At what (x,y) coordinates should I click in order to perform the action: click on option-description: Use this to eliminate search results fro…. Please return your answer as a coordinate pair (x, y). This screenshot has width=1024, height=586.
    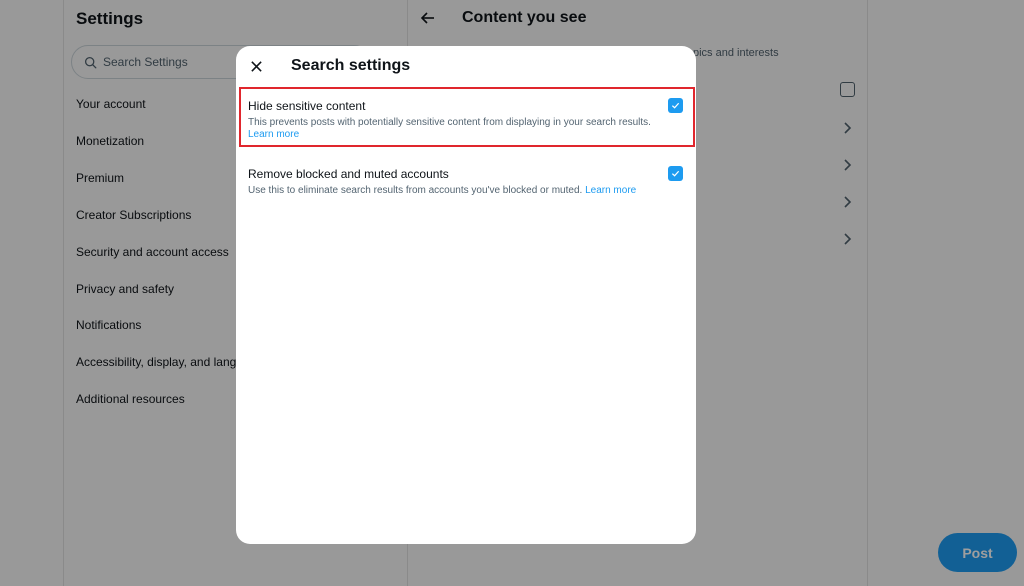
    Looking at the image, I should click on (442, 190).